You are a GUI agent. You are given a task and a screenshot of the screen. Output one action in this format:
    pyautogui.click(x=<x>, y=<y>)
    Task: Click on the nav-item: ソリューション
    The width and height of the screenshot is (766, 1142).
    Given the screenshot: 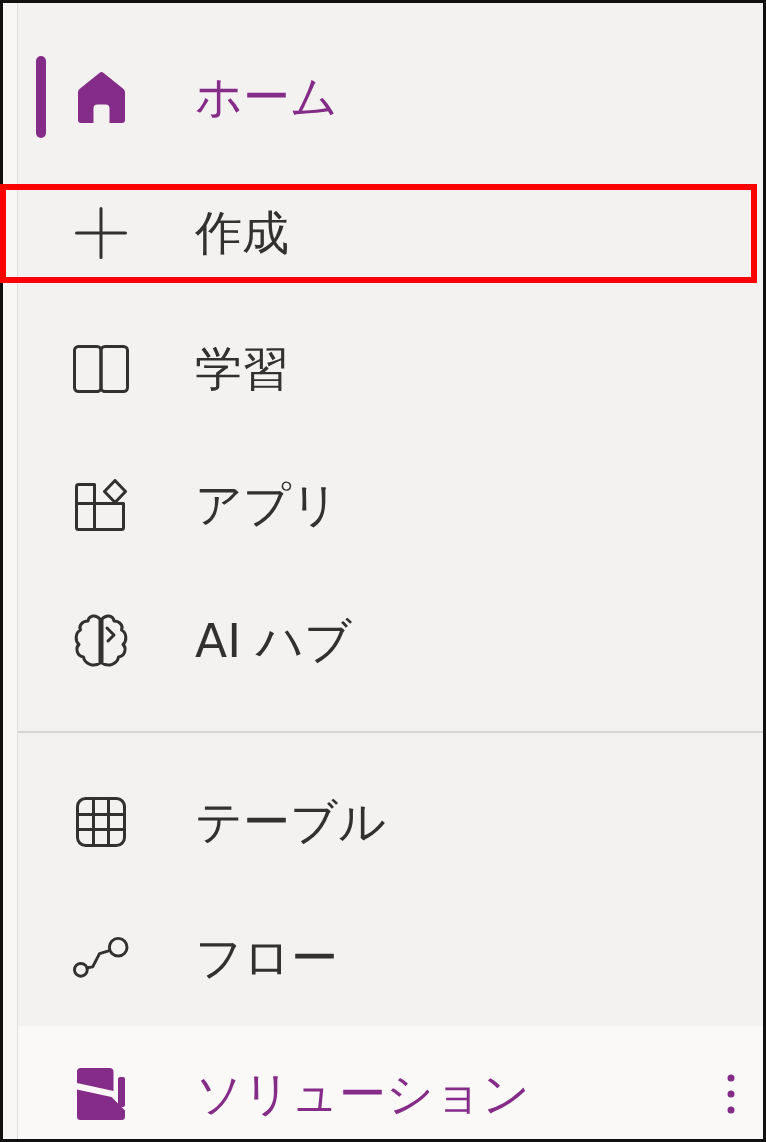 What is the action you would take?
    pyautogui.click(x=390, y=1082)
    